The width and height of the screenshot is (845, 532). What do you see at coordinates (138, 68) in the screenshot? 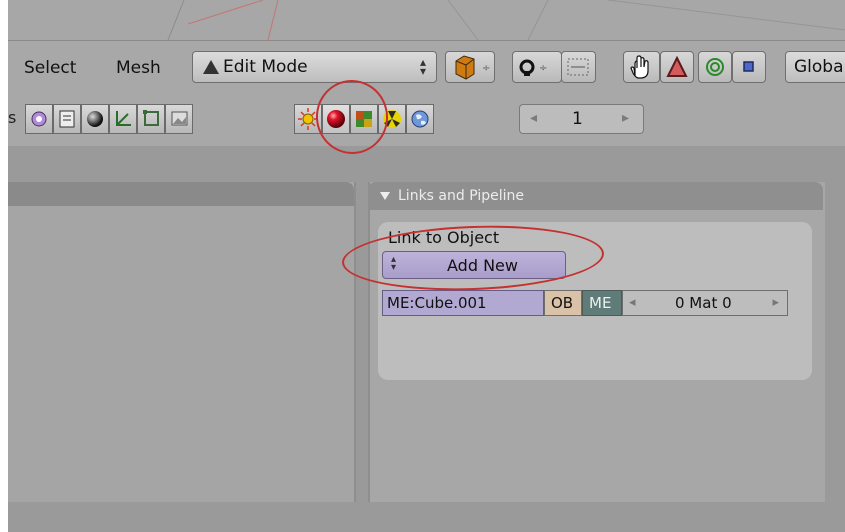
I see `mesh-menu: Mesh` at bounding box center [138, 68].